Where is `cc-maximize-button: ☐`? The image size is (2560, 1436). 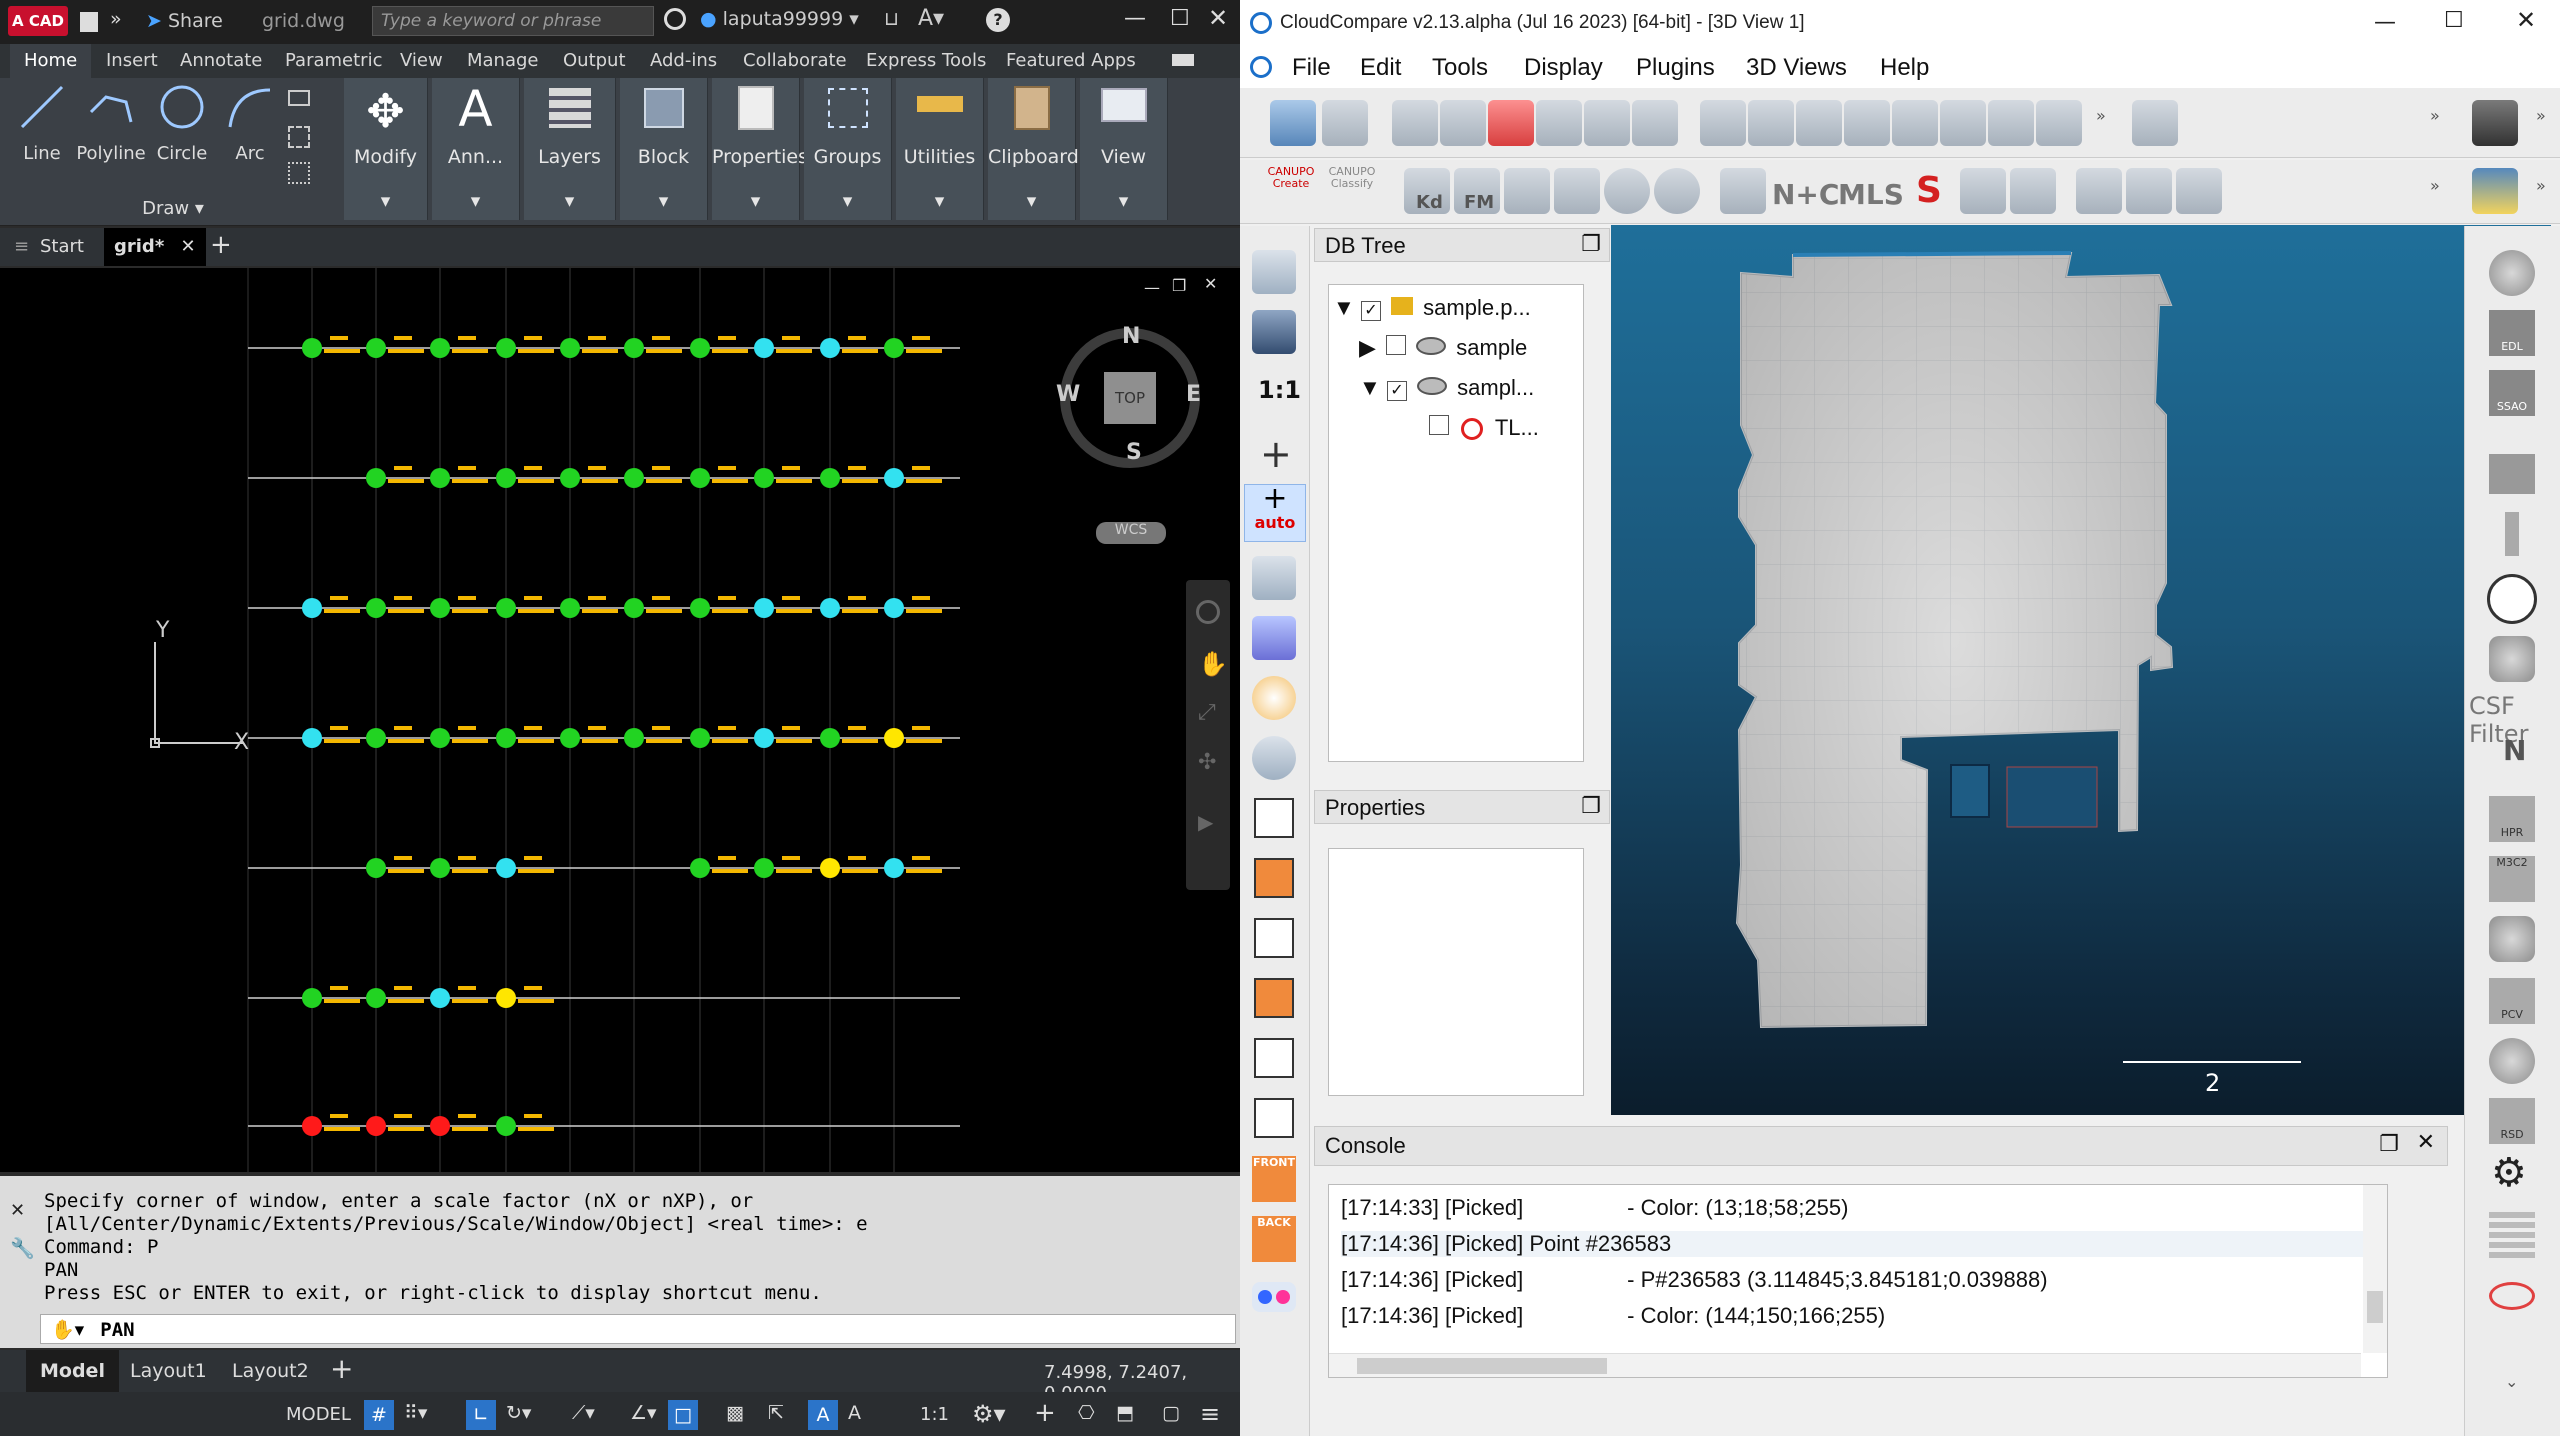 cc-maximize-button: ☐ is located at coordinates (2454, 20).